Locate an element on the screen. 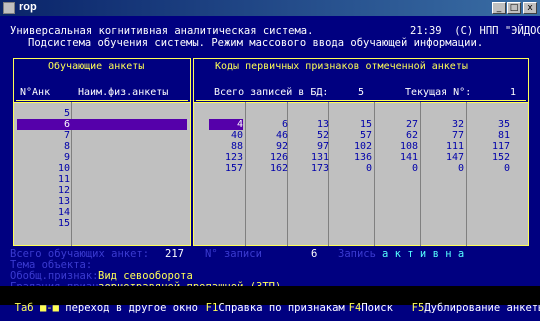 Image resolution: width=540 pixels, height=321 pixels. clock-copyright: 21:39 (C) НПП "ЭЙДОС" is located at coordinates (475, 31).